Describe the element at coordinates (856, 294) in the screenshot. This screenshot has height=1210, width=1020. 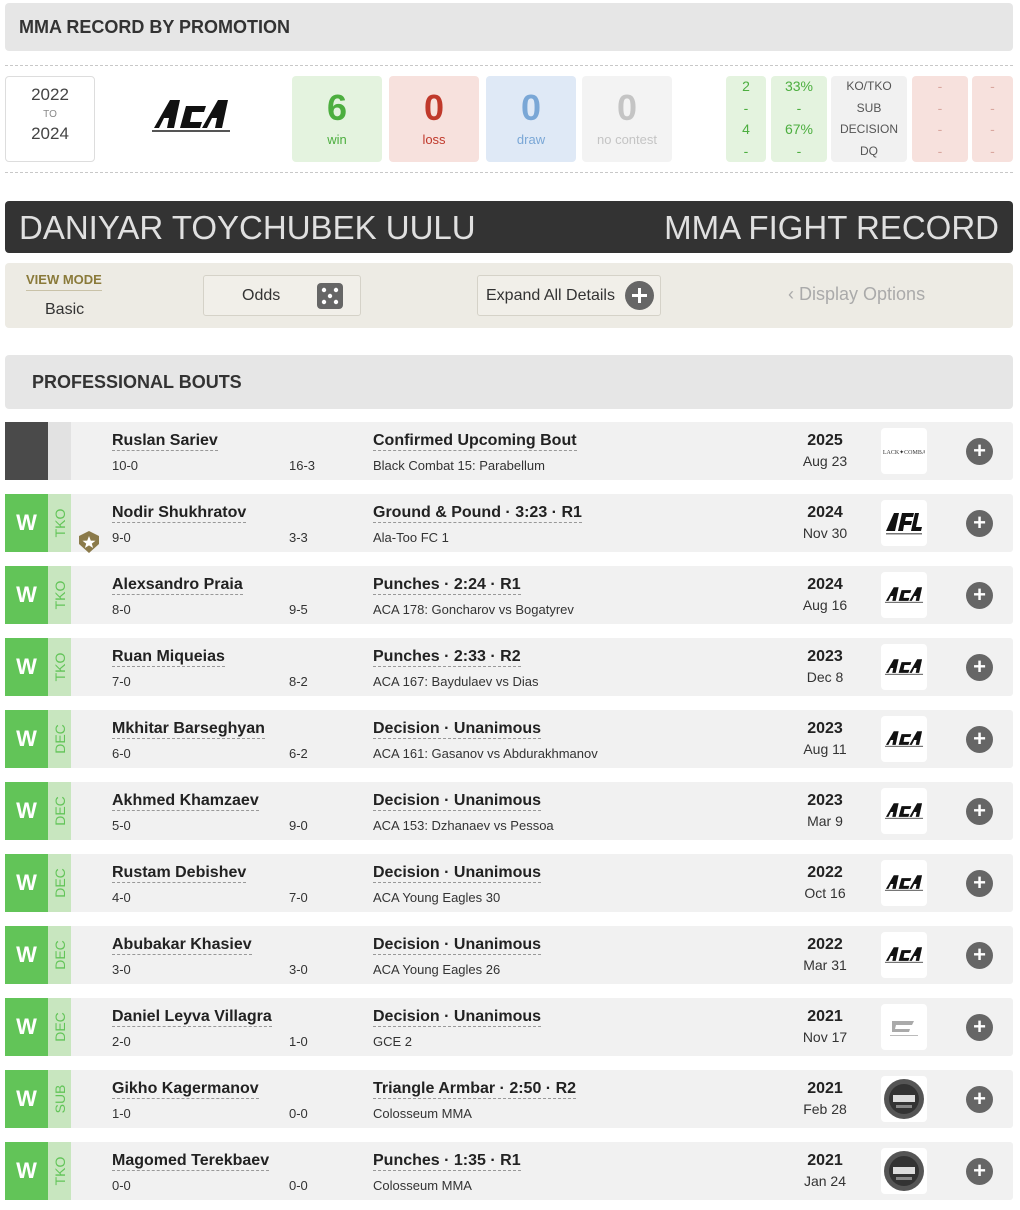
I see `display-options-toggle: ‹ Display Options` at that location.